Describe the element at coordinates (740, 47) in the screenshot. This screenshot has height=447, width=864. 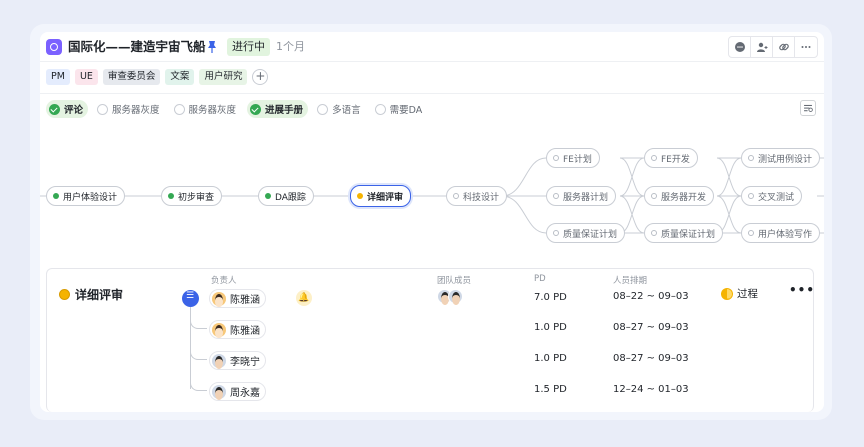
I see `chat-icon` at that location.